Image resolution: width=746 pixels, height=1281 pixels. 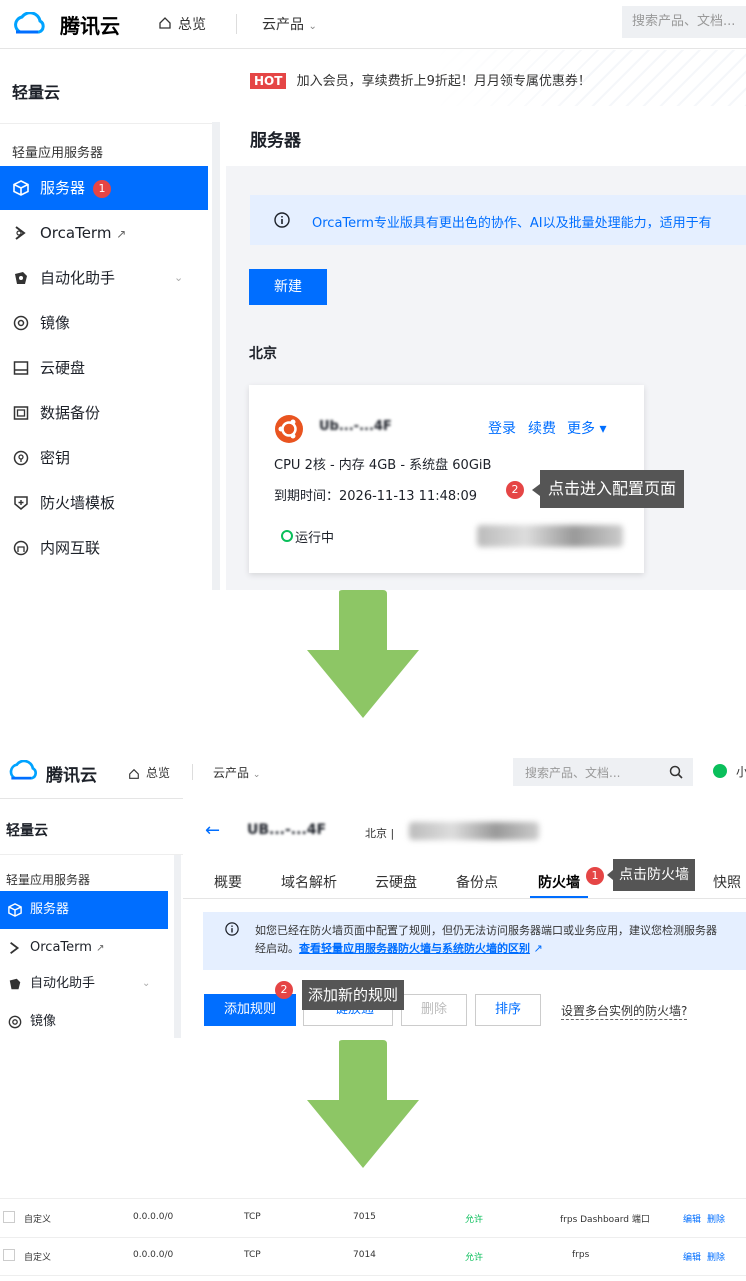 I want to click on sidebar-item-disk: 云硬盘, so click(x=104, y=368).